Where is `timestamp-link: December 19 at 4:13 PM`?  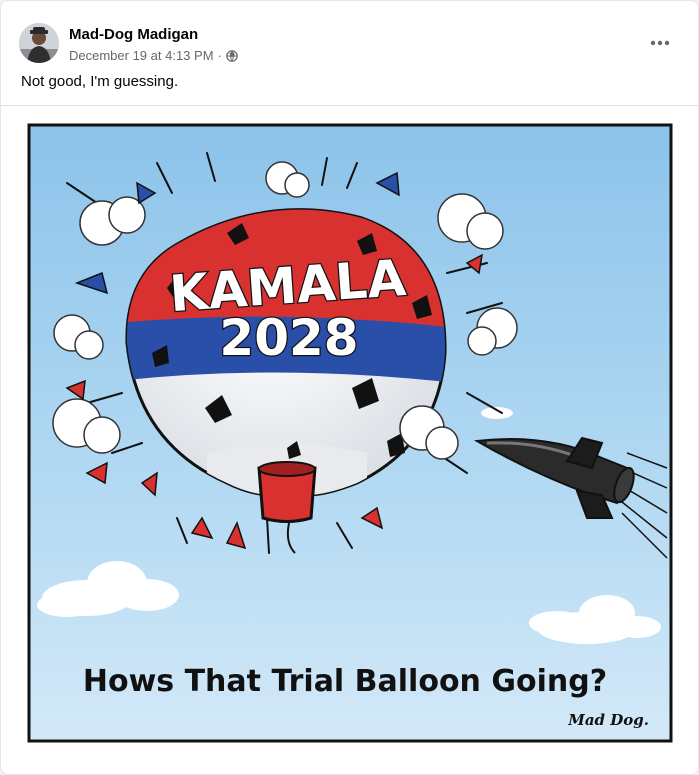 timestamp-link: December 19 at 4:13 PM is located at coordinates (141, 55).